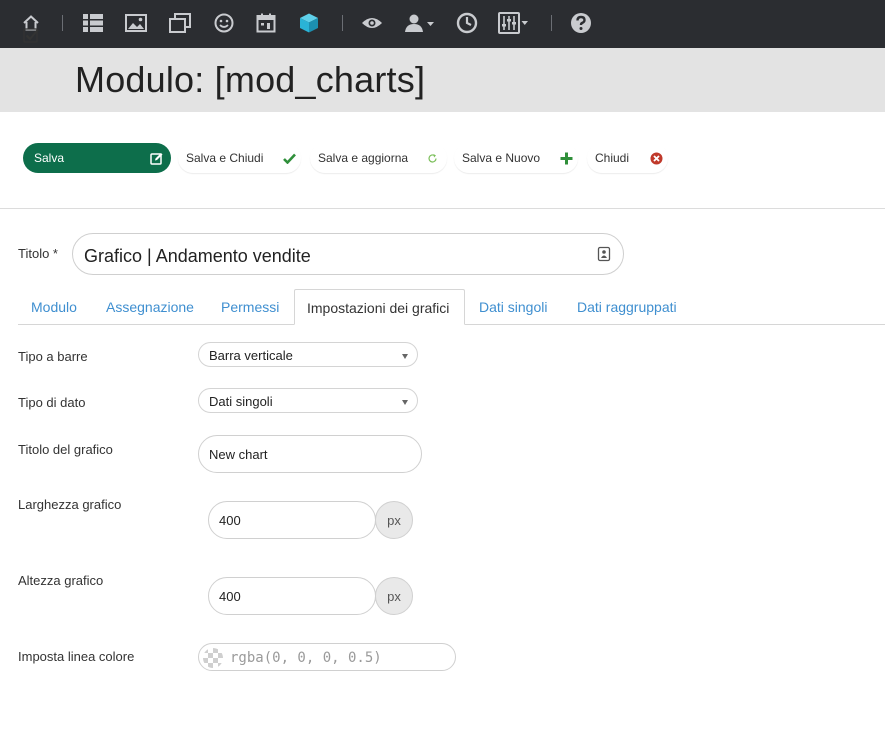 This screenshot has height=745, width=885. I want to click on tab-modulo: Modulo, so click(54, 307).